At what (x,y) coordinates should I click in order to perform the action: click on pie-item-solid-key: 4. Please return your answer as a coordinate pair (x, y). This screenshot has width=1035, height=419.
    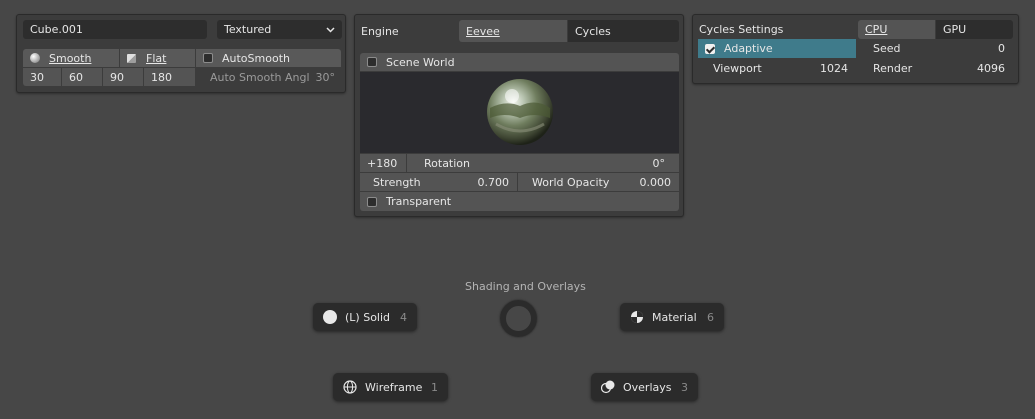
    Looking at the image, I should click on (403, 317).